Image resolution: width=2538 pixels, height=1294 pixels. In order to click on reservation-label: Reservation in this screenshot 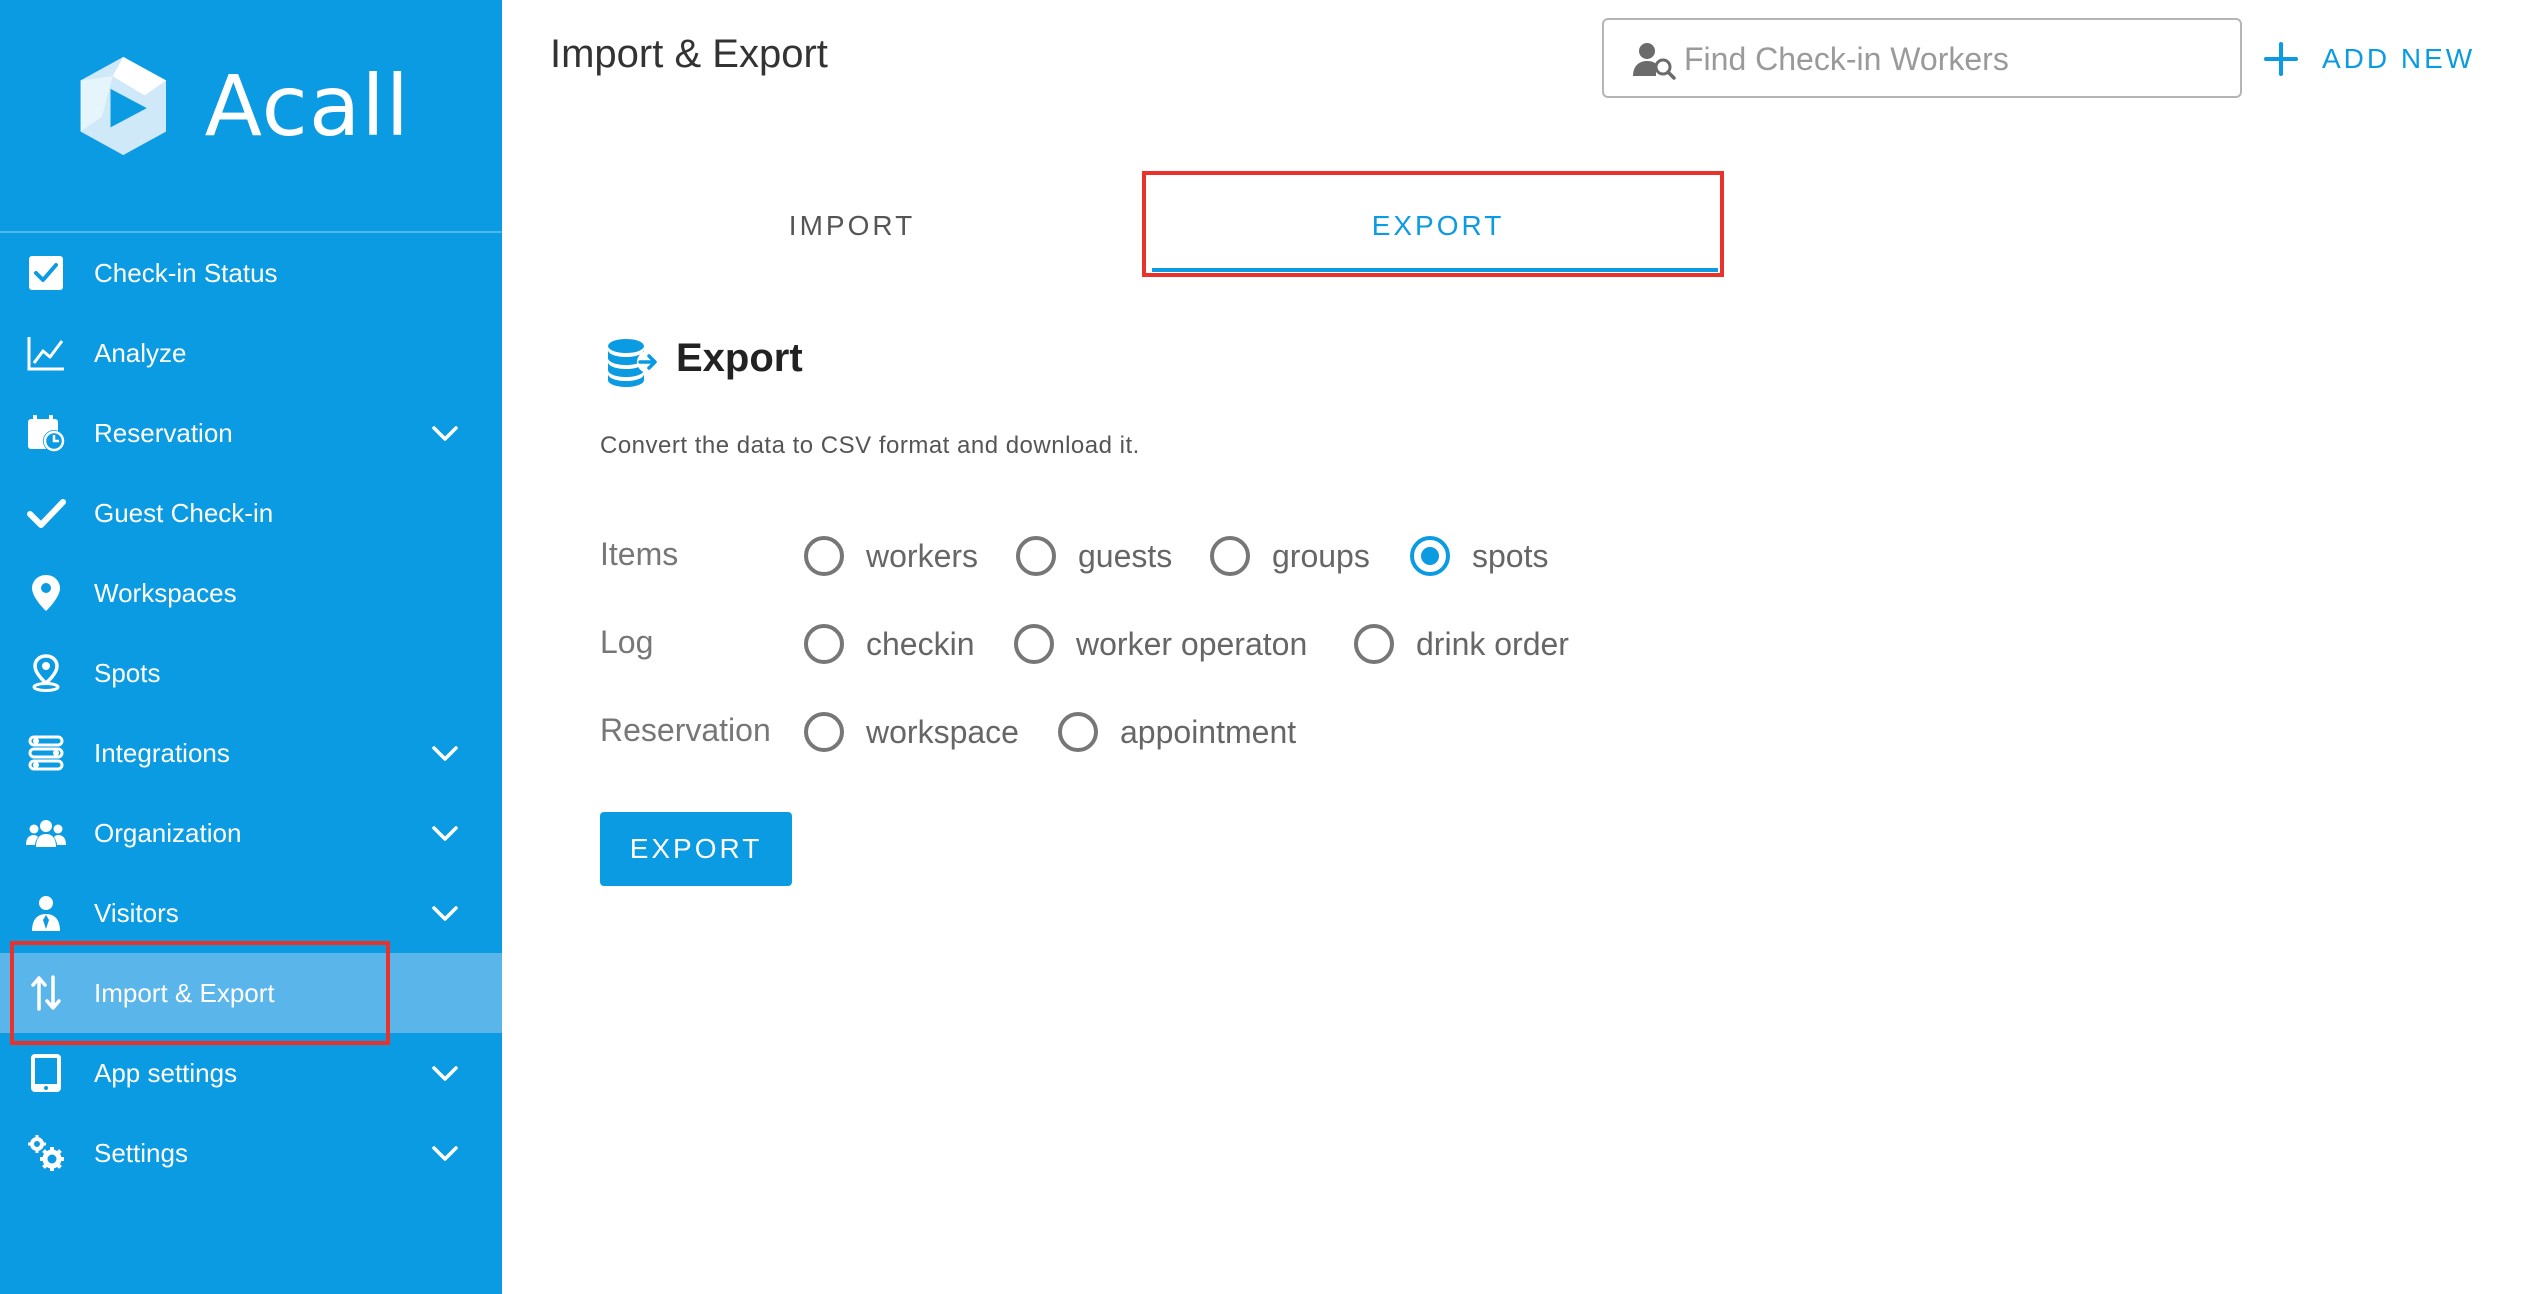, I will do `click(685, 730)`.